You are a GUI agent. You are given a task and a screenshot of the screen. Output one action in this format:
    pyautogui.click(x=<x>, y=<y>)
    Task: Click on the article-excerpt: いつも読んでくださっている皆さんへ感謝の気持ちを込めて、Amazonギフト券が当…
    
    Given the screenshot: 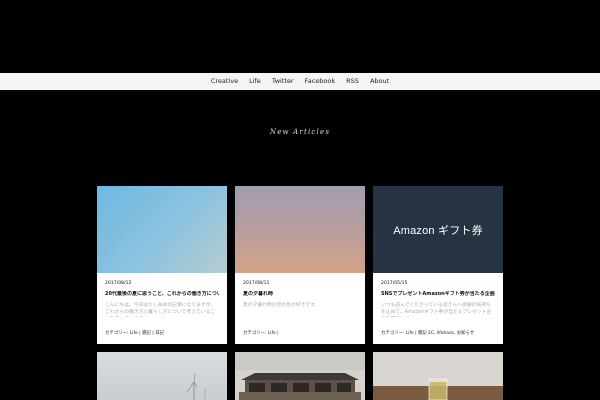 What is the action you would take?
    pyautogui.click(x=436, y=309)
    